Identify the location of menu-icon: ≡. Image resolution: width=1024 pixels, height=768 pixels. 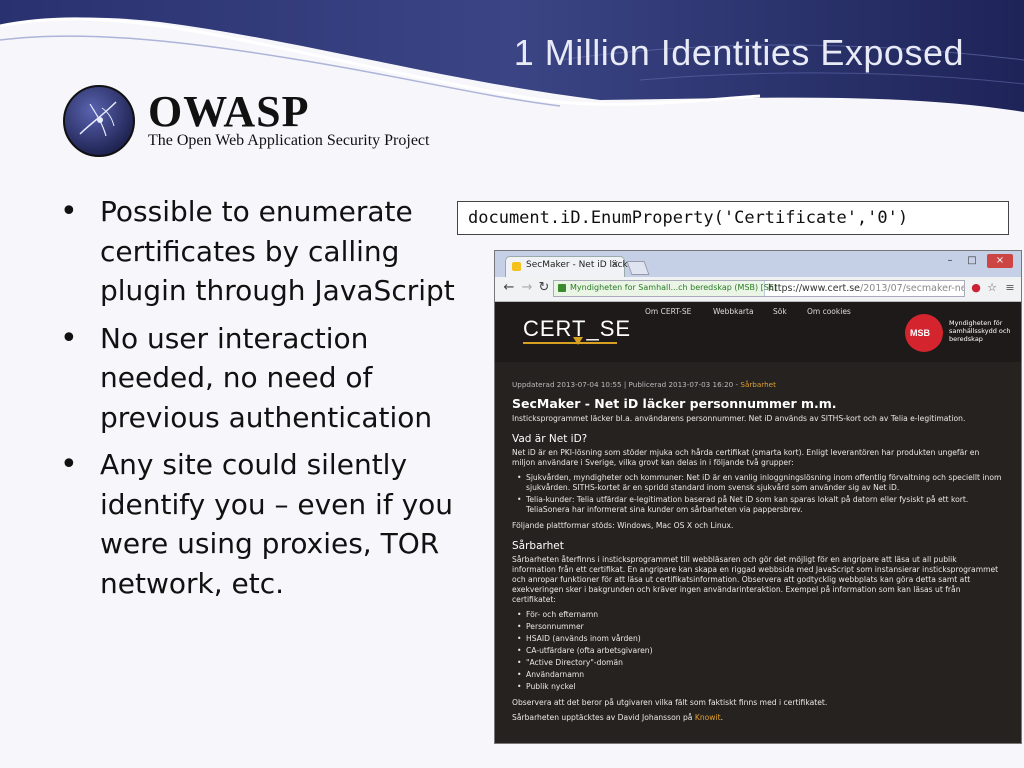
(1010, 288).